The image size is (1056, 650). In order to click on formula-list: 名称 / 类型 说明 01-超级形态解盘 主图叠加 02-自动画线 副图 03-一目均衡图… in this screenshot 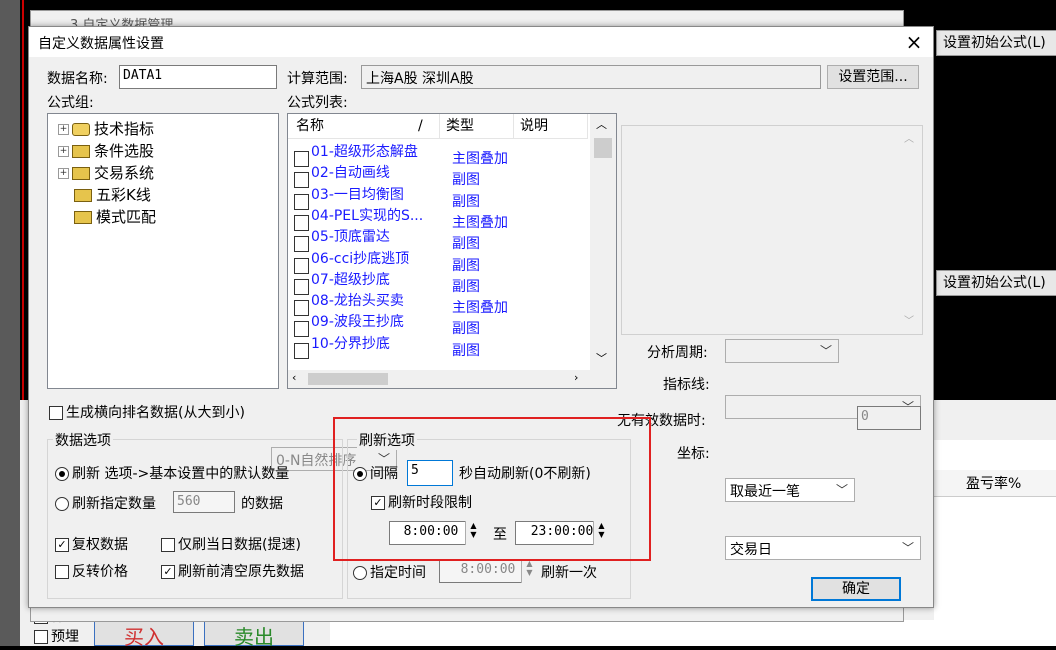, I will do `click(452, 251)`.